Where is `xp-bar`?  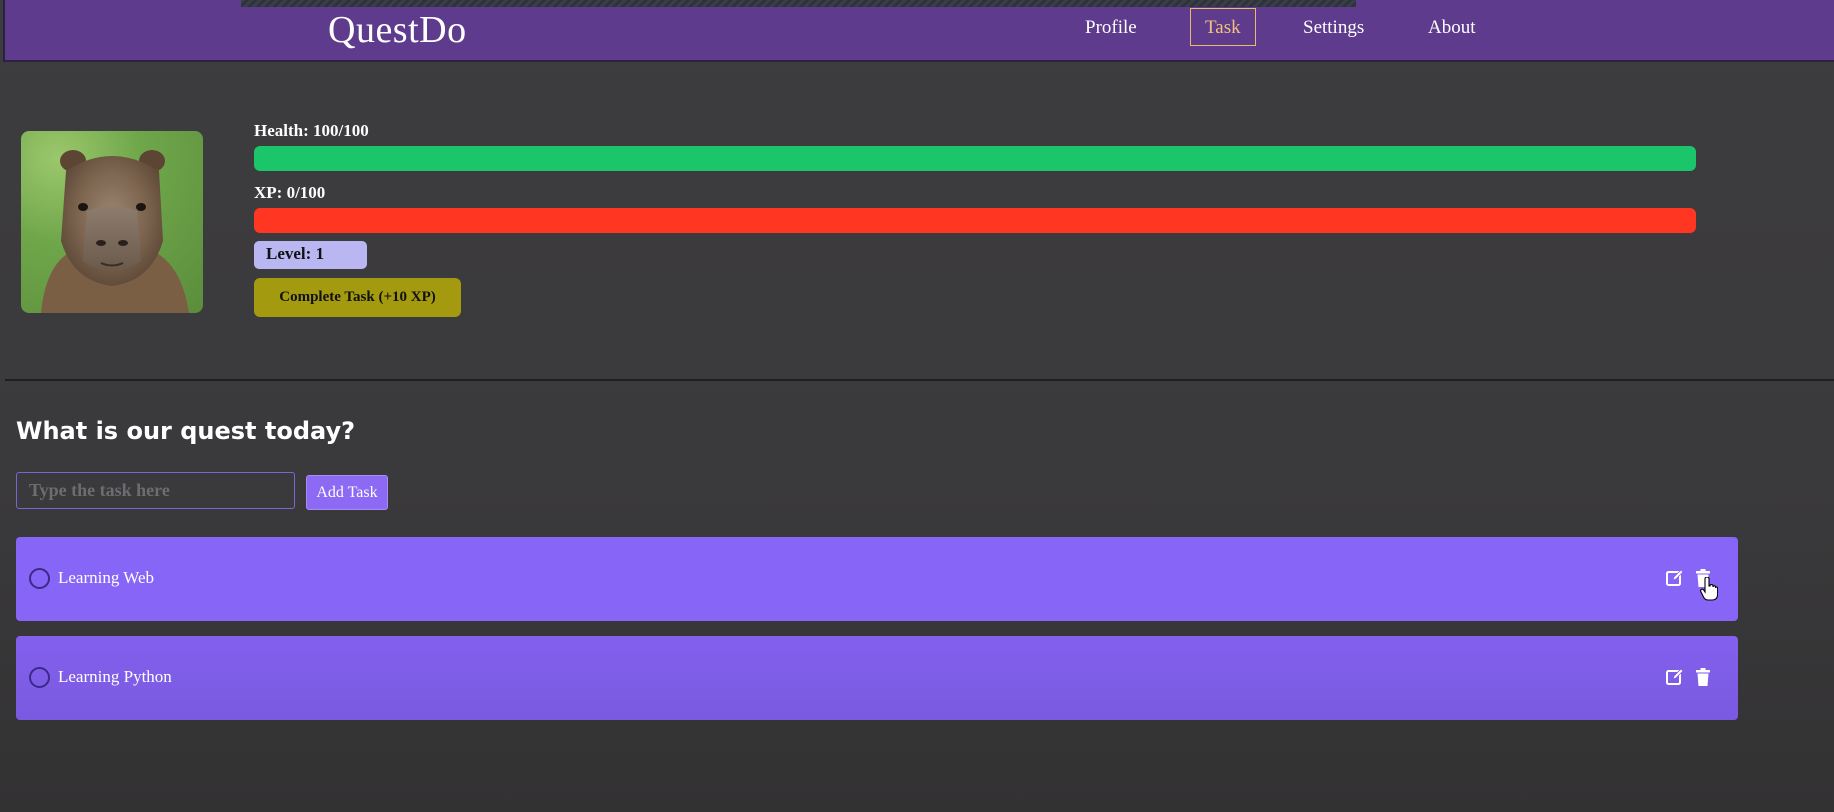
xp-bar is located at coordinates (975, 220).